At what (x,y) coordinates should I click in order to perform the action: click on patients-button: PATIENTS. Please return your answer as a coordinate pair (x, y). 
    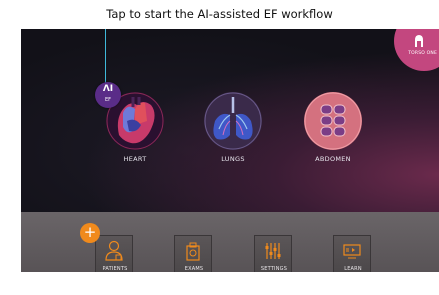
    Looking at the image, I should click on (114, 253).